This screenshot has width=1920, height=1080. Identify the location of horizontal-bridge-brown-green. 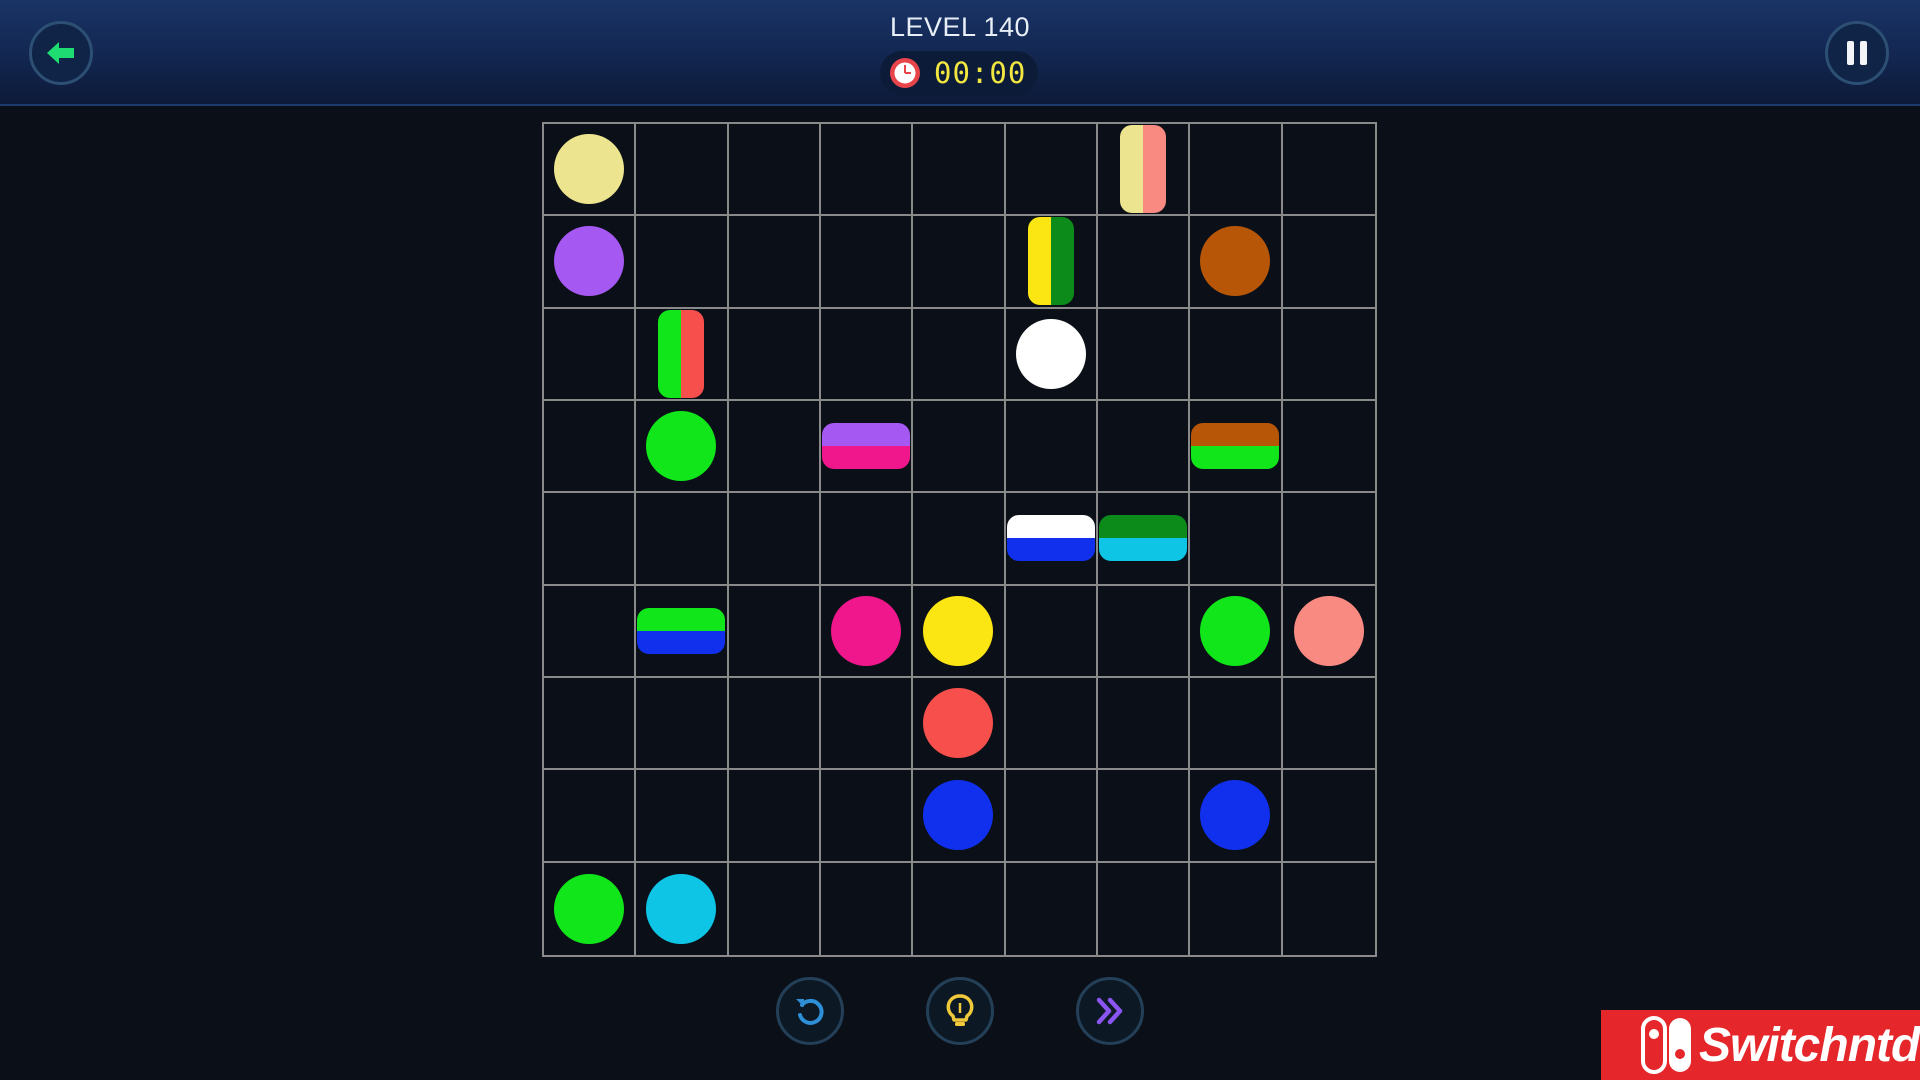
(1235, 446).